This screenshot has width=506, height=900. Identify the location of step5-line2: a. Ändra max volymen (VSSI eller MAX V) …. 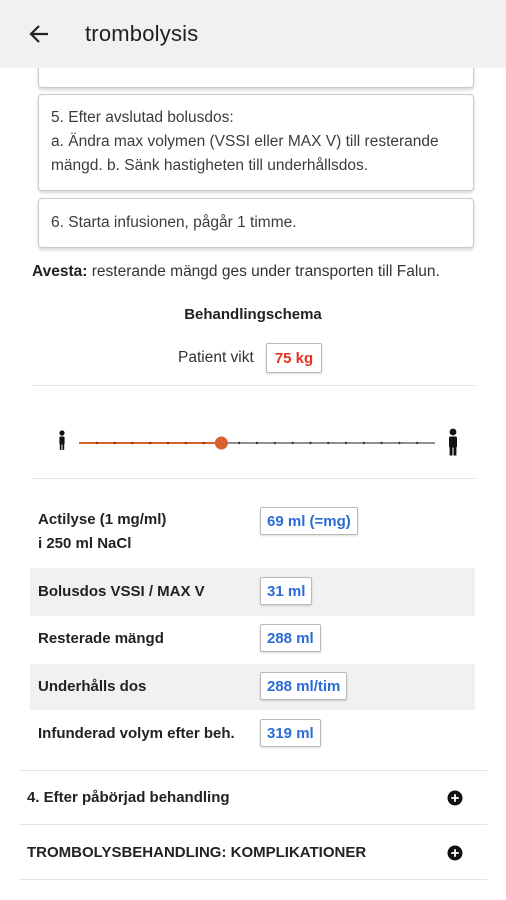
(245, 141).